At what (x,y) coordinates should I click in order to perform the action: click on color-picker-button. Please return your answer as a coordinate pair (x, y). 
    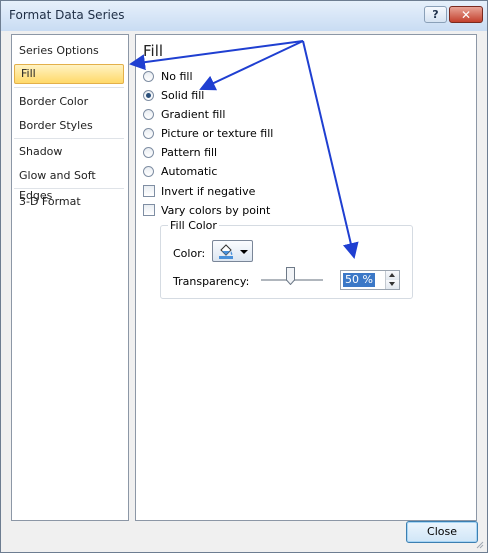
    Looking at the image, I should click on (232, 251).